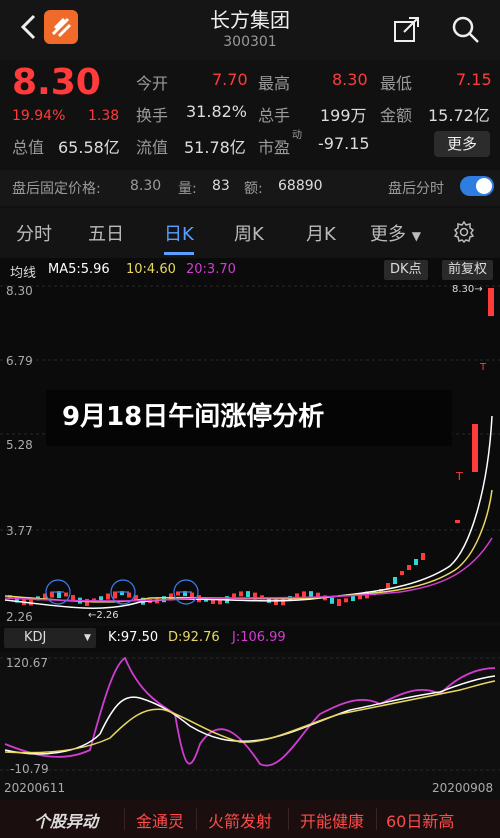  What do you see at coordinates (250, 716) in the screenshot?
I see `kdj-chart` at bounding box center [250, 716].